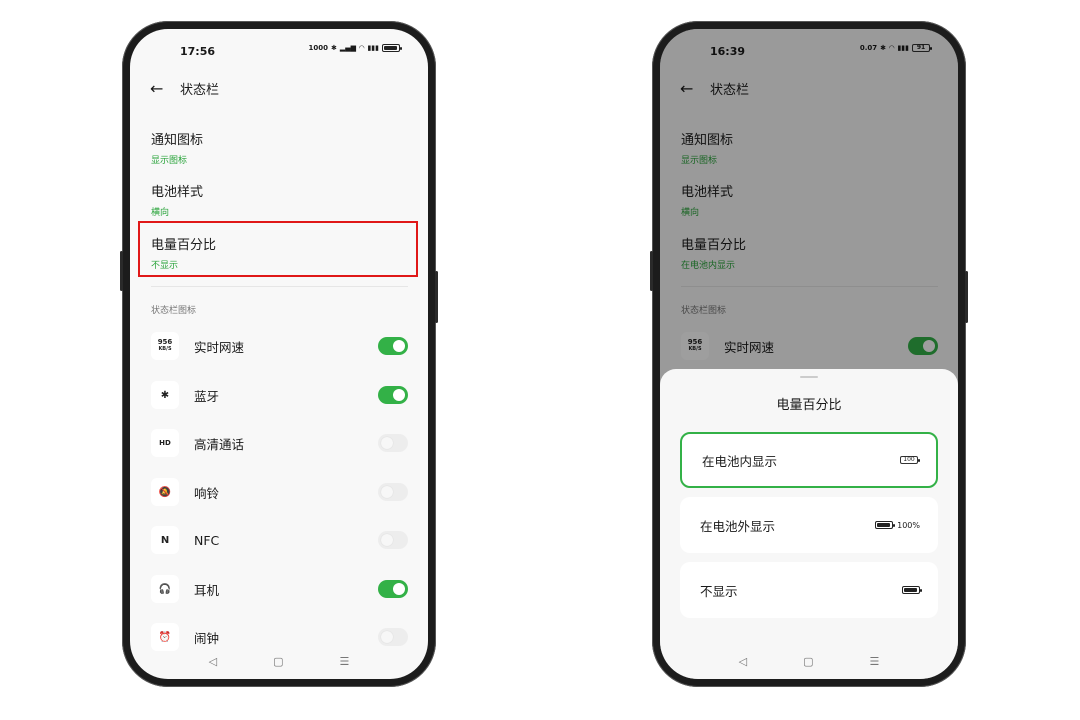 Image resolution: width=1080 pixels, height=720 pixels. Describe the element at coordinates (177, 140) in the screenshot. I see `setting-title: 通知图标` at that location.